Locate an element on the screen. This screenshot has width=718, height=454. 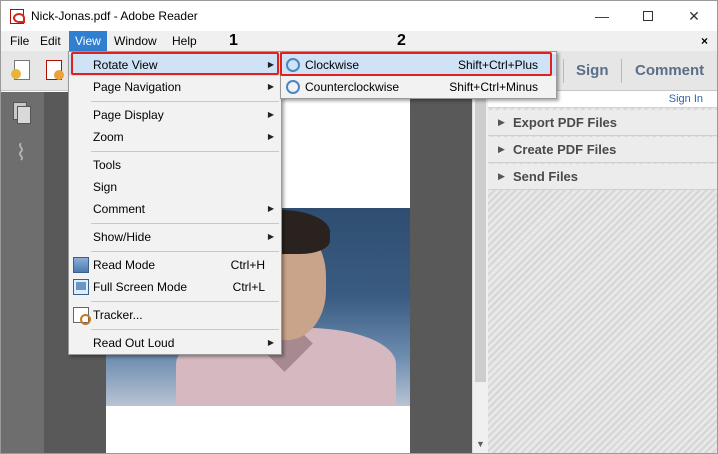
close-button: ✕ is located at coordinates (694, 16).